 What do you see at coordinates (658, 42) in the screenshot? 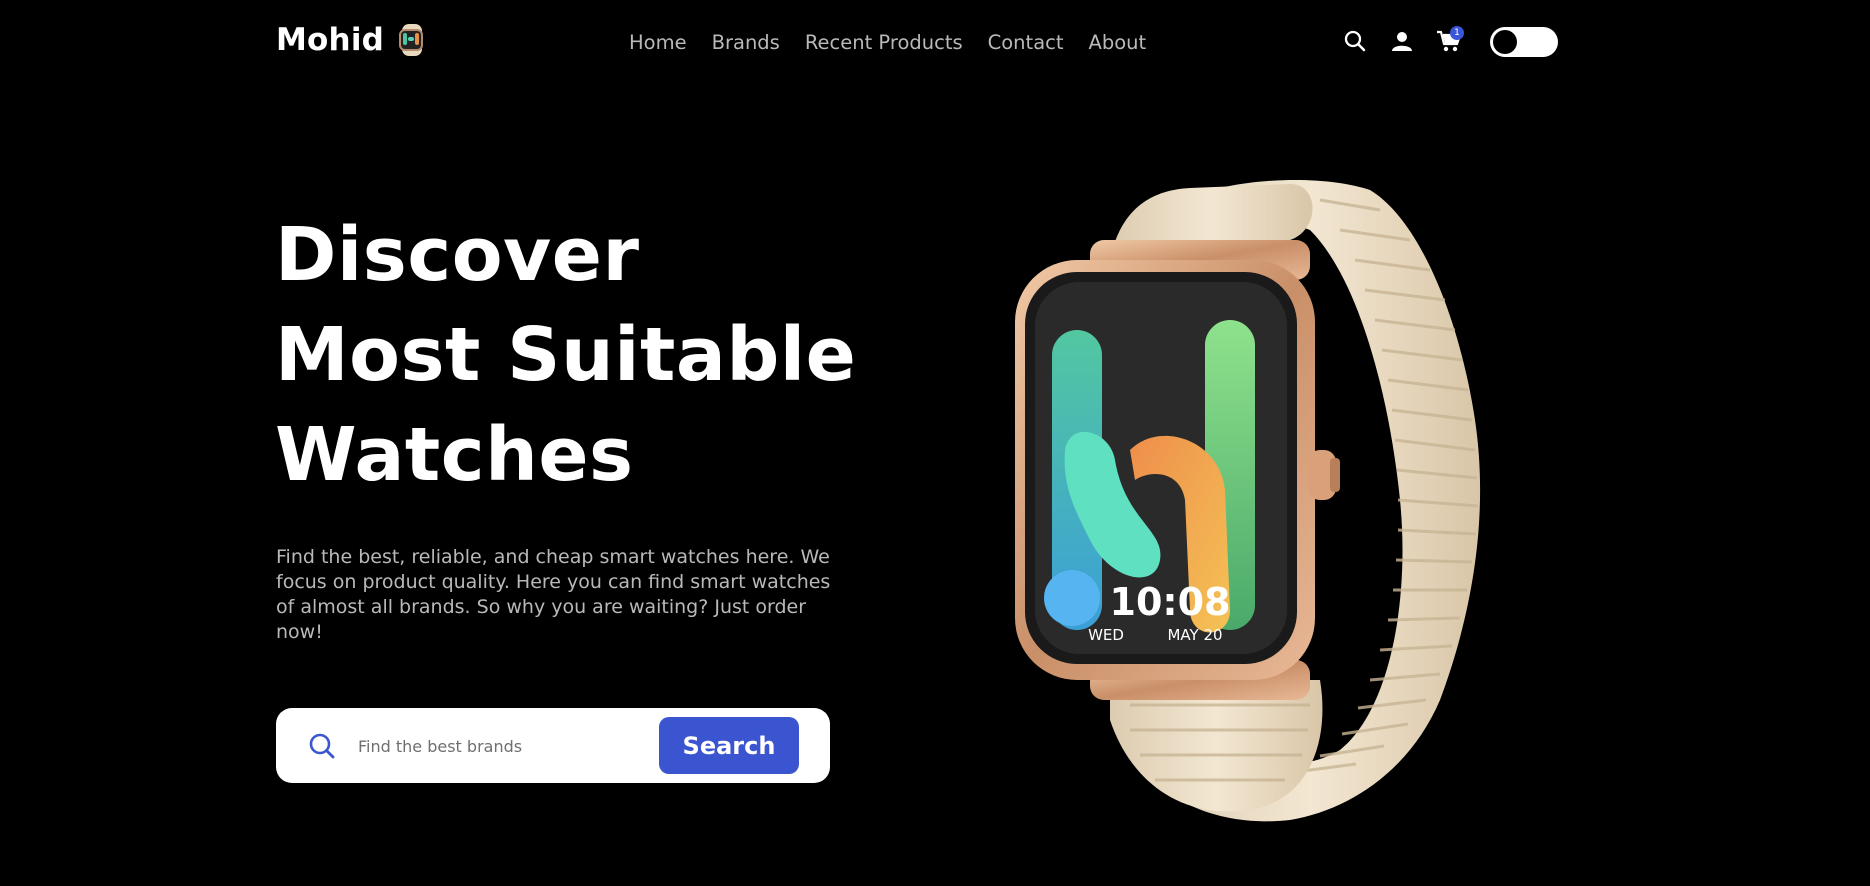
I see `nav-link-home: Home` at bounding box center [658, 42].